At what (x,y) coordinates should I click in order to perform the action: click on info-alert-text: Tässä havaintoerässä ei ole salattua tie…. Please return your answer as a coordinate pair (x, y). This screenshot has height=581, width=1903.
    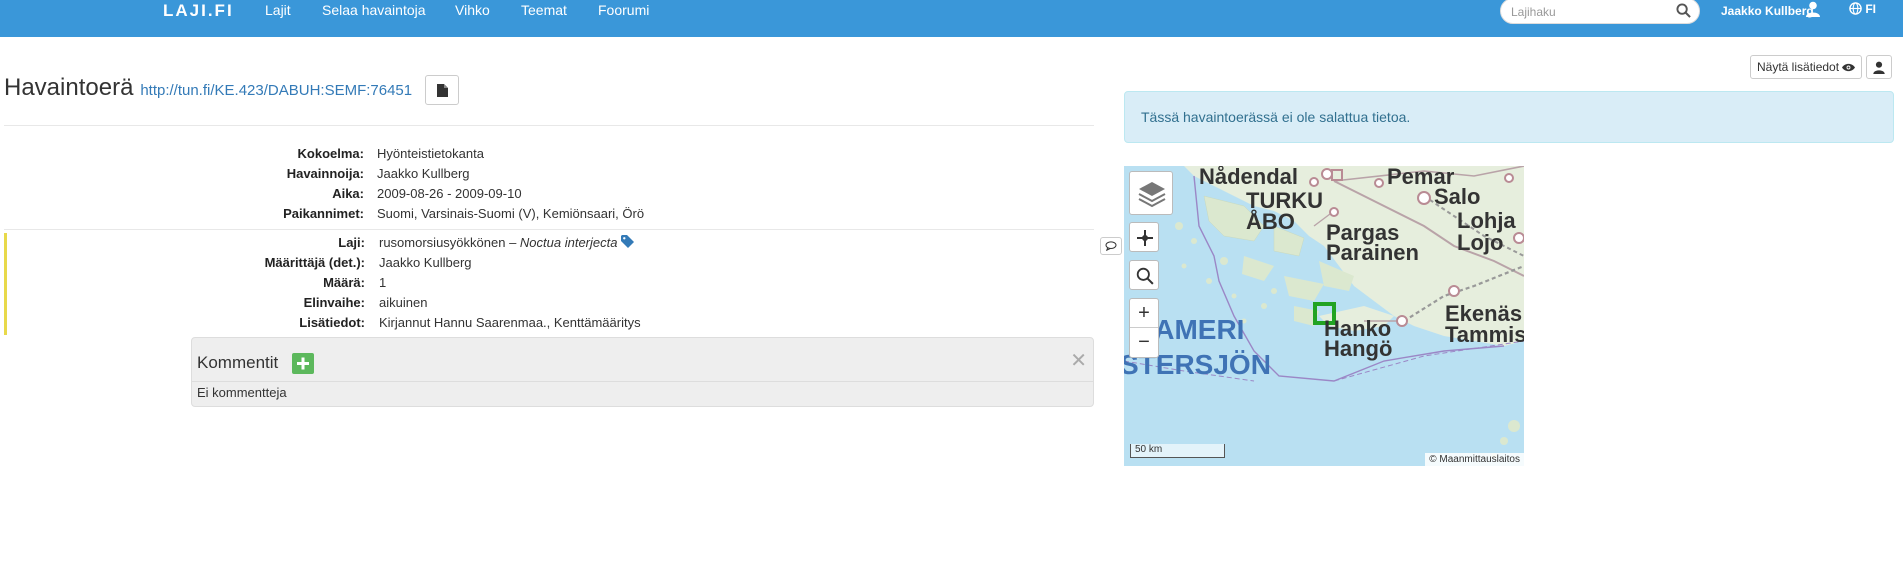
    Looking at the image, I should click on (1276, 117).